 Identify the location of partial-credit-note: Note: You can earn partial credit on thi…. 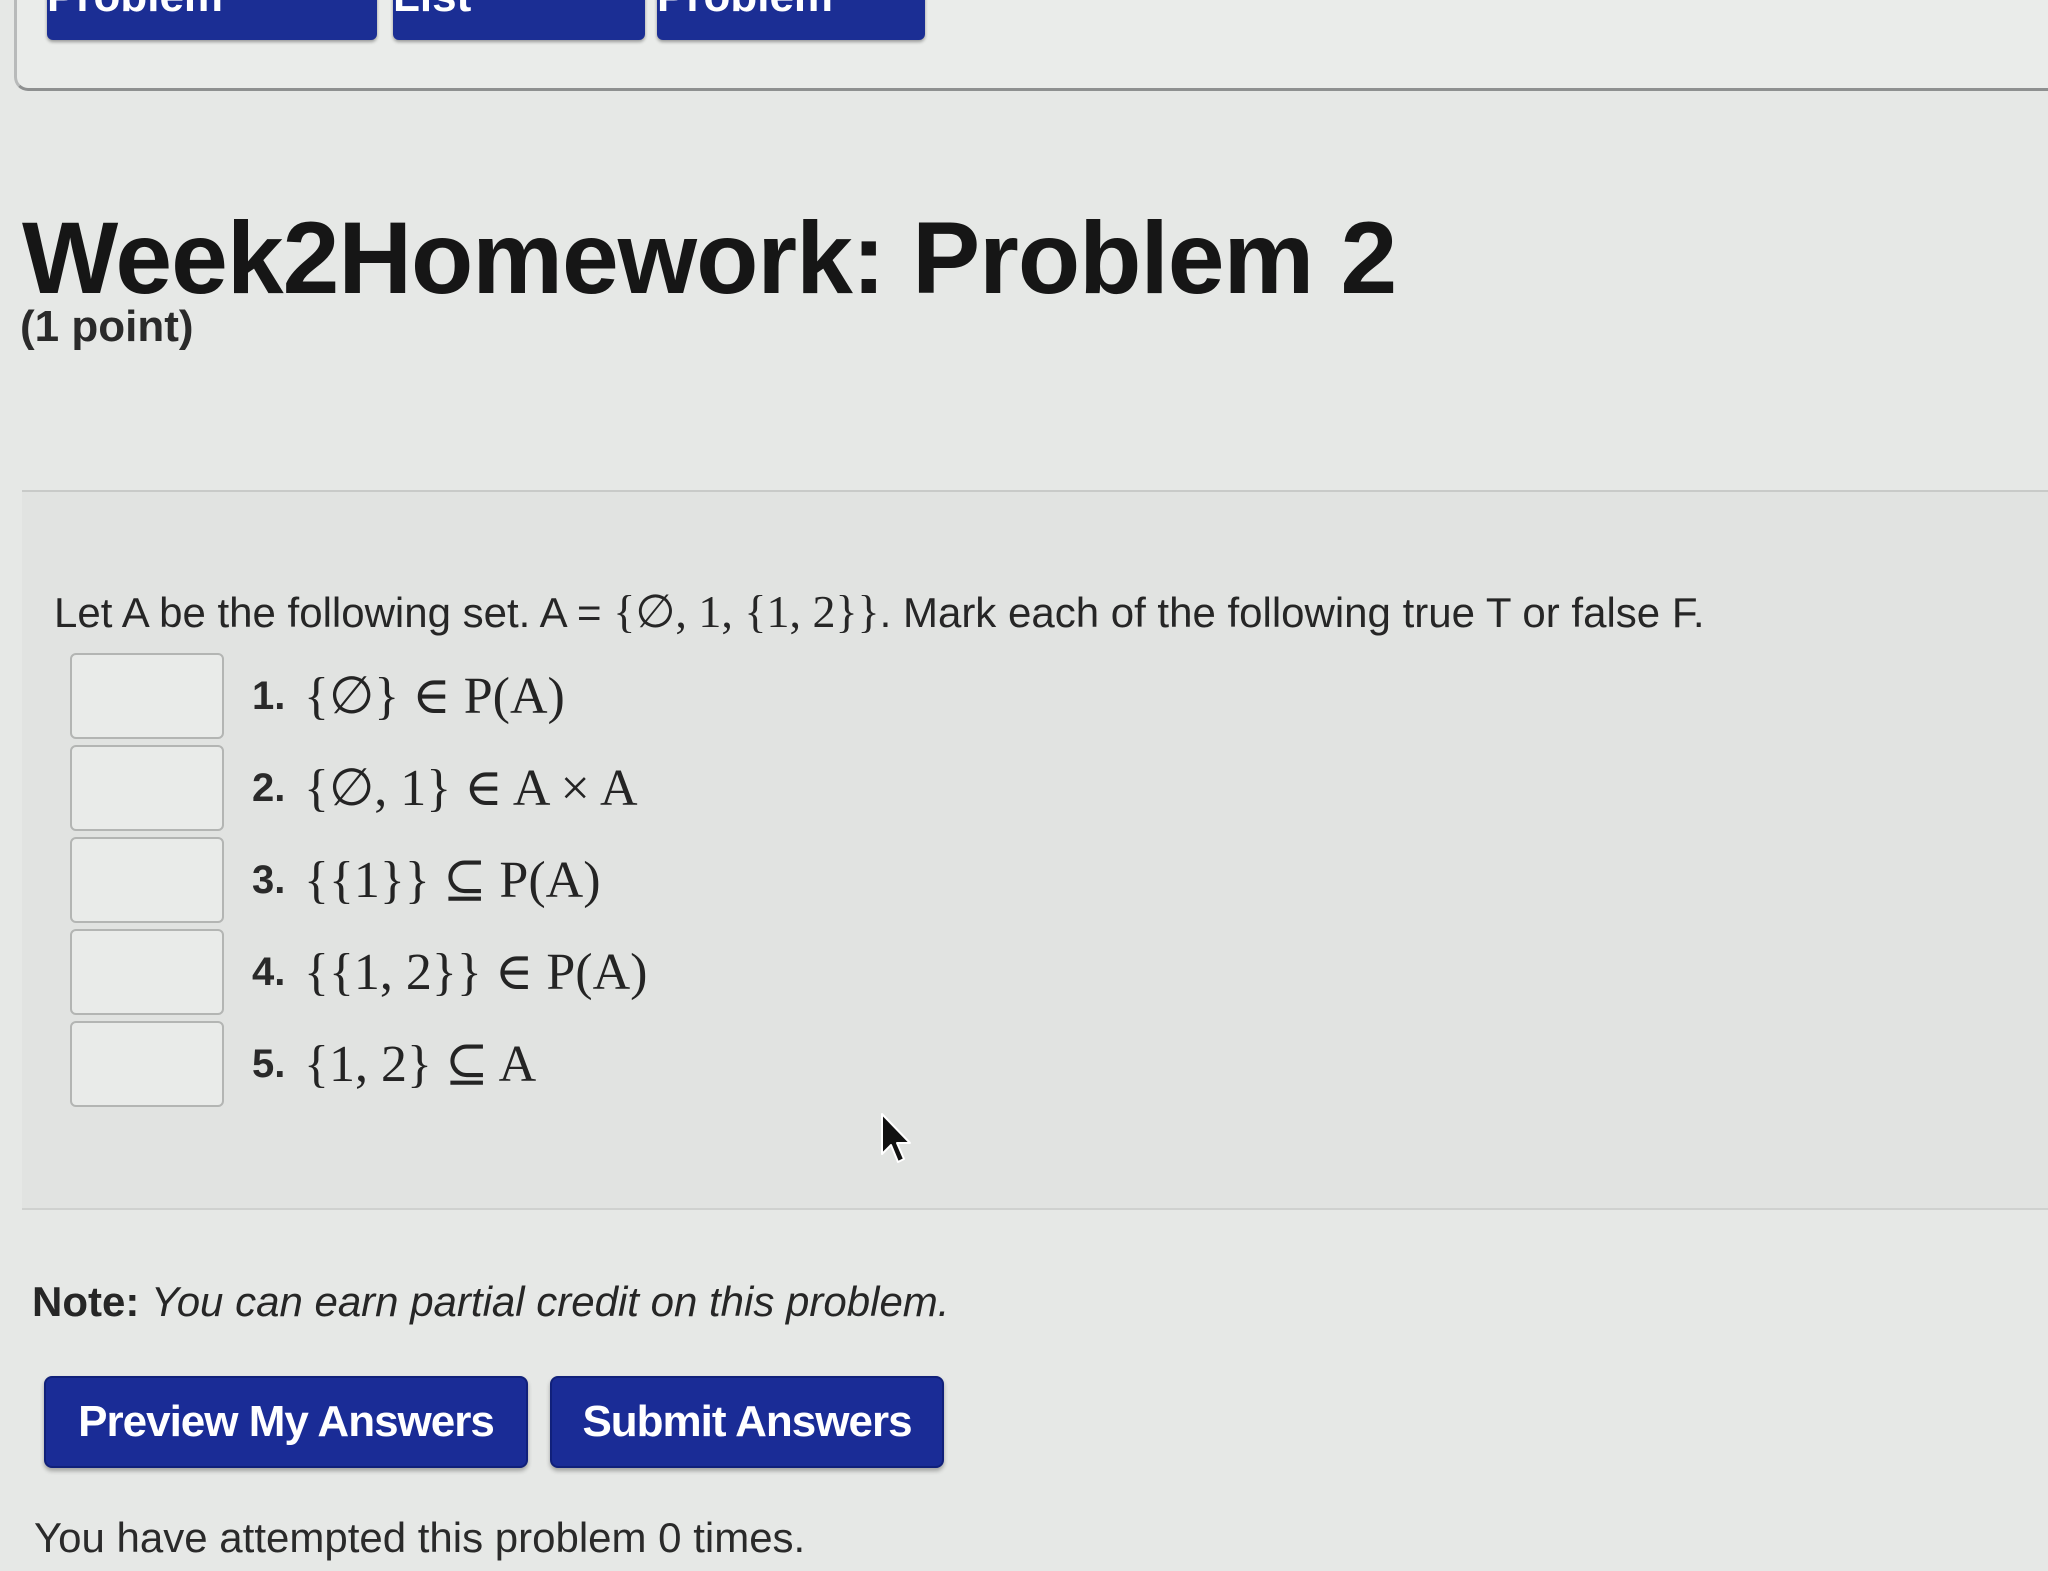
(490, 1302).